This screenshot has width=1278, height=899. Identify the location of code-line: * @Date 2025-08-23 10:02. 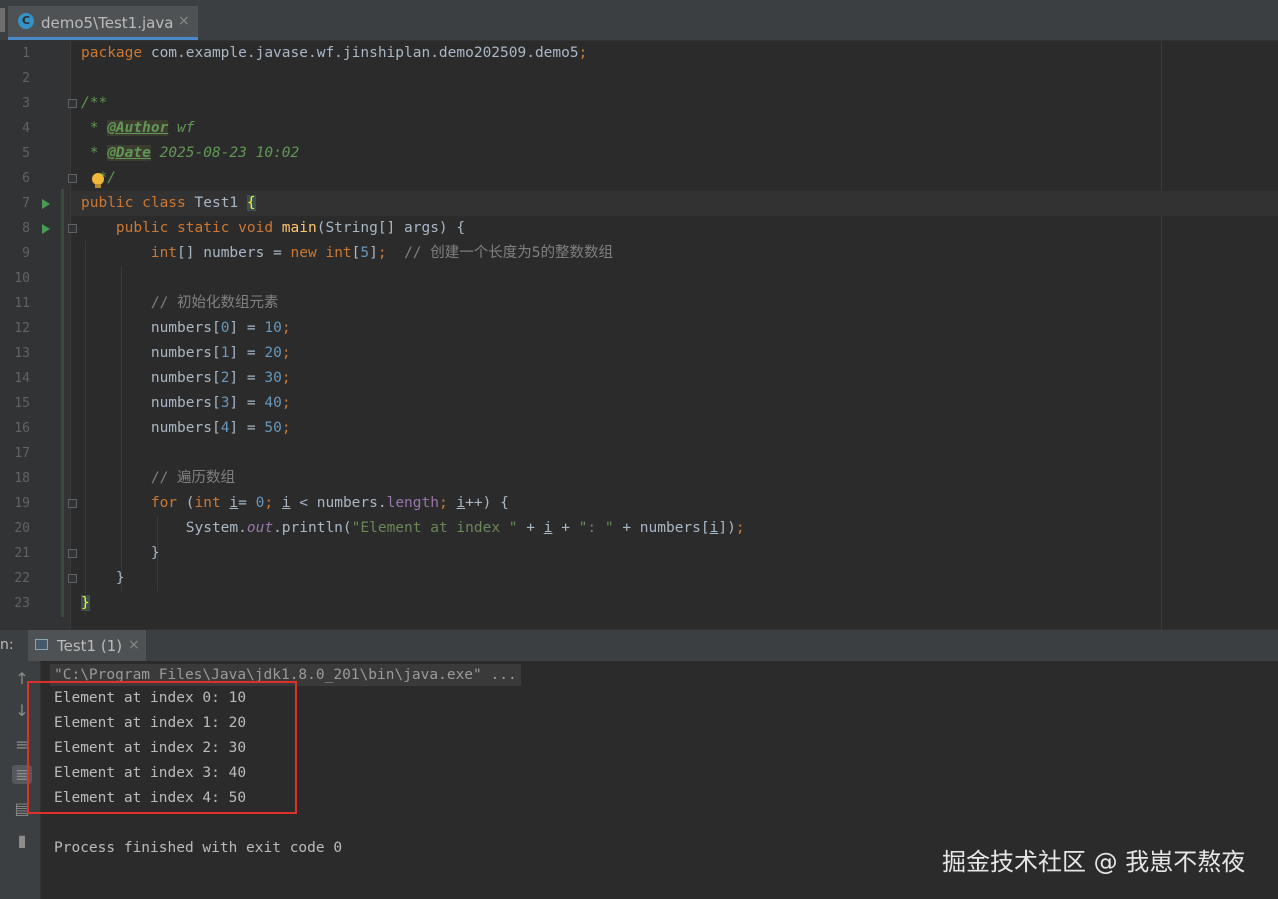
(190, 153).